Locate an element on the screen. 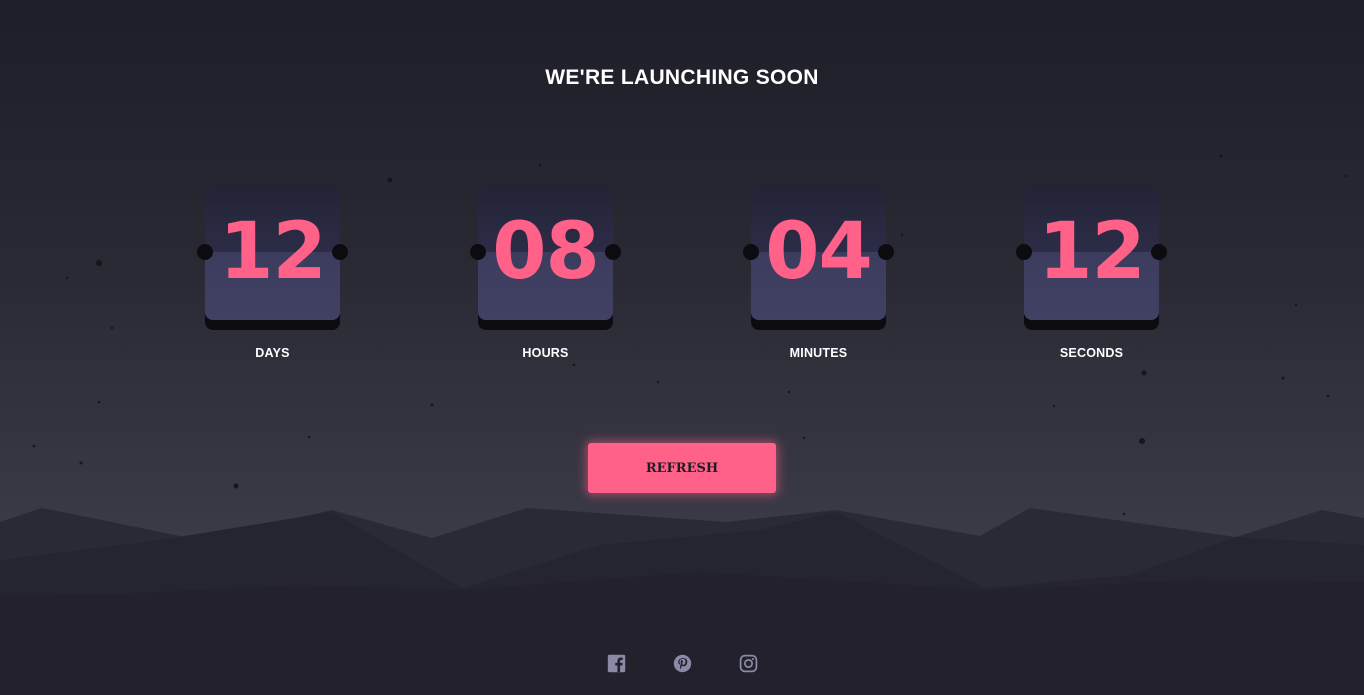 The width and height of the screenshot is (1364, 695). seconds-label: SECONDS is located at coordinates (1091, 353).